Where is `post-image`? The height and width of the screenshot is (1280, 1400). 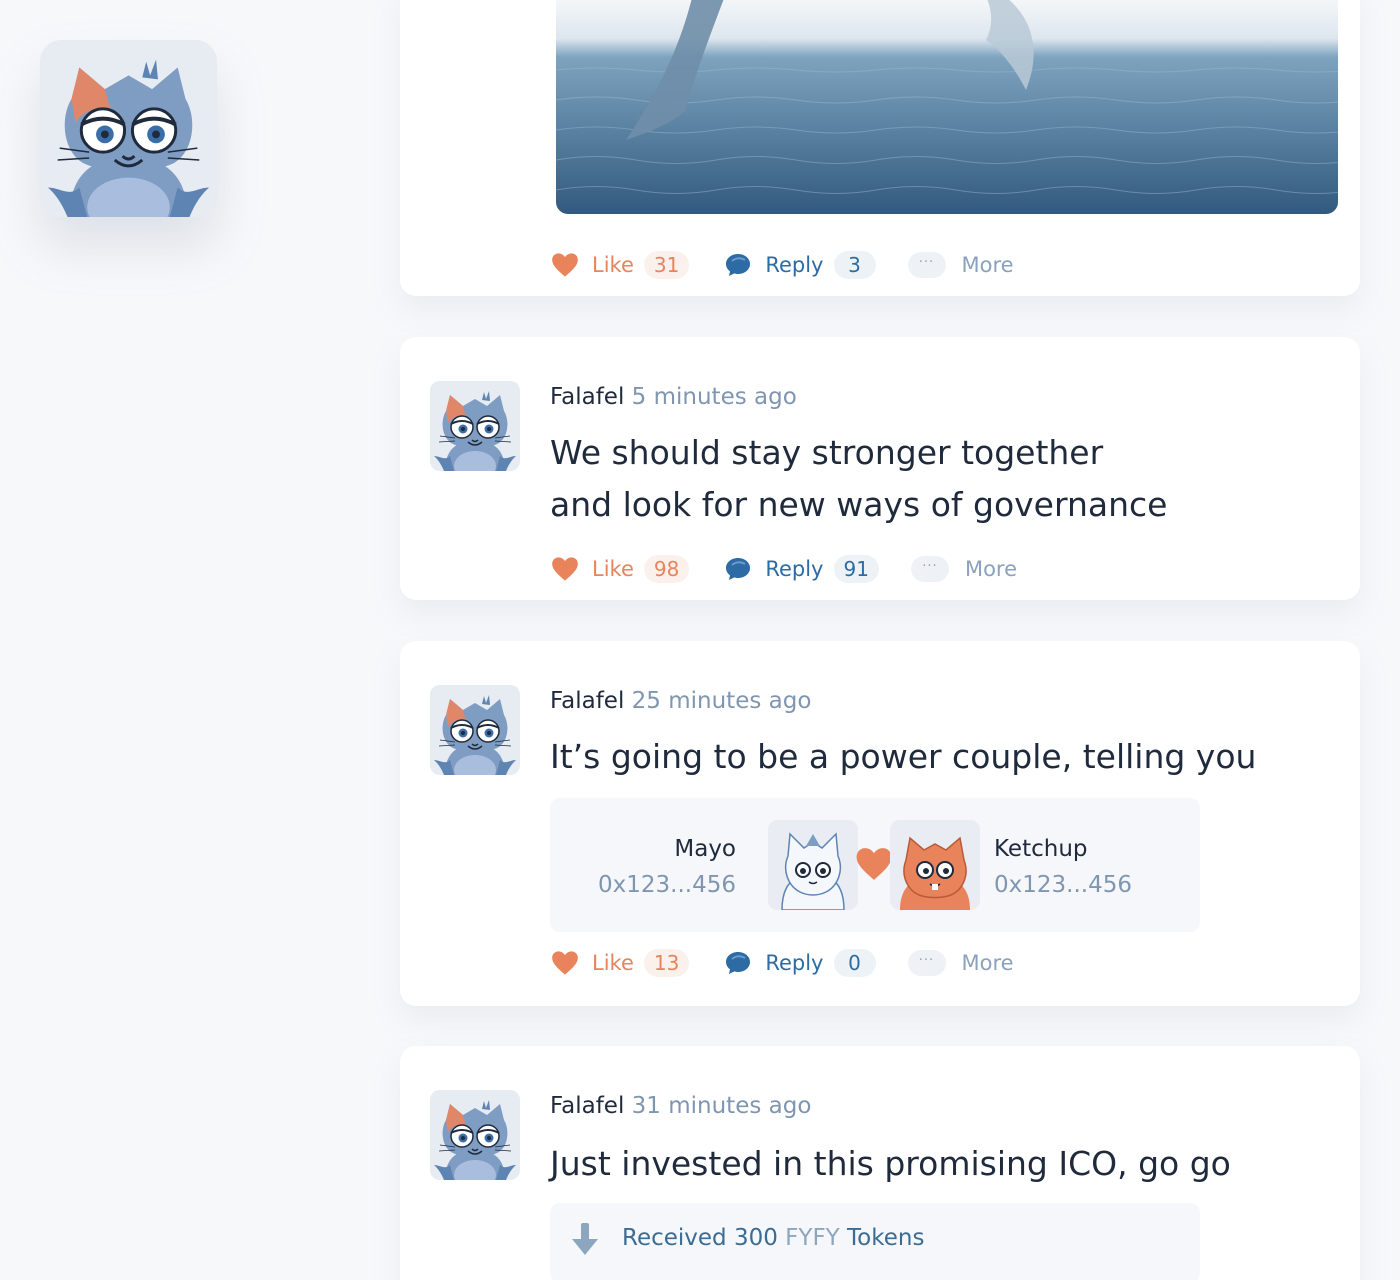 post-image is located at coordinates (947, 107).